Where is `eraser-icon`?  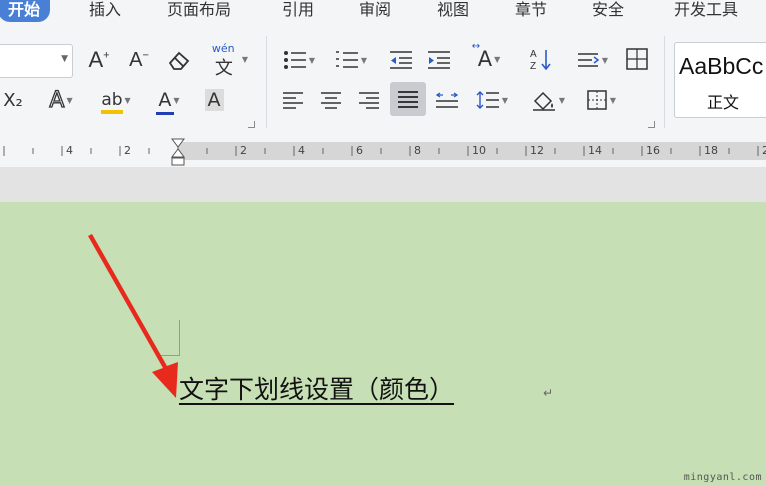
eraser-icon is located at coordinates (179, 60).